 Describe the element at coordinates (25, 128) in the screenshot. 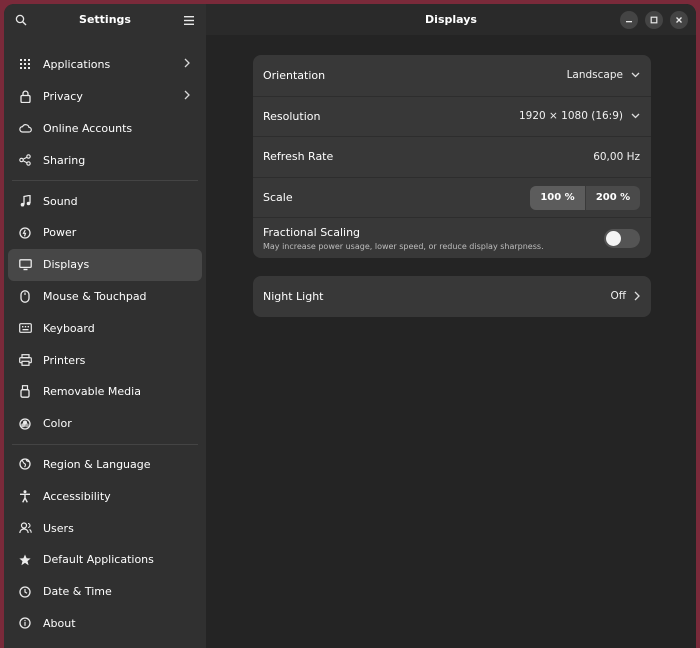

I see `cloud-icon` at that location.